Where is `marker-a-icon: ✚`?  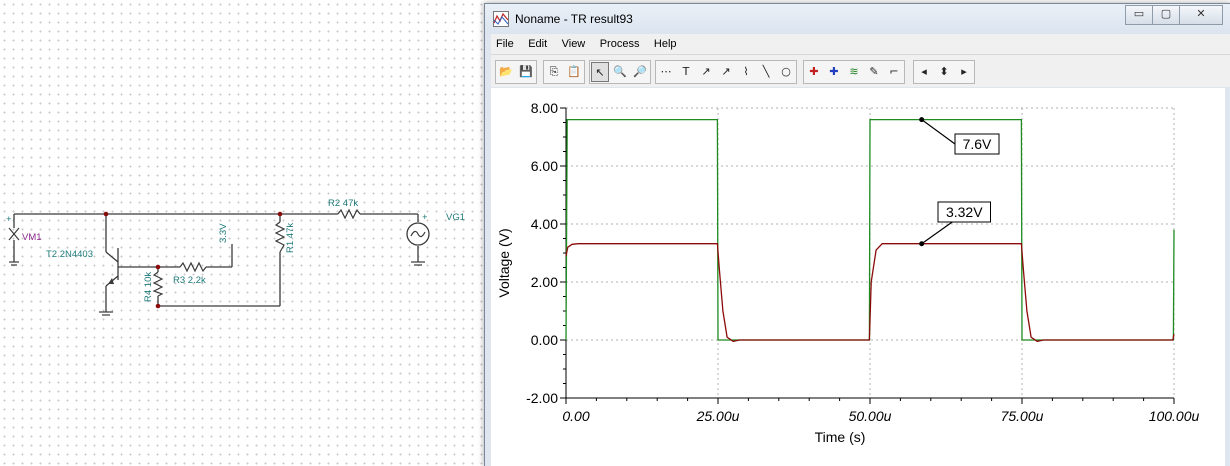
marker-a-icon: ✚ is located at coordinates (814, 72).